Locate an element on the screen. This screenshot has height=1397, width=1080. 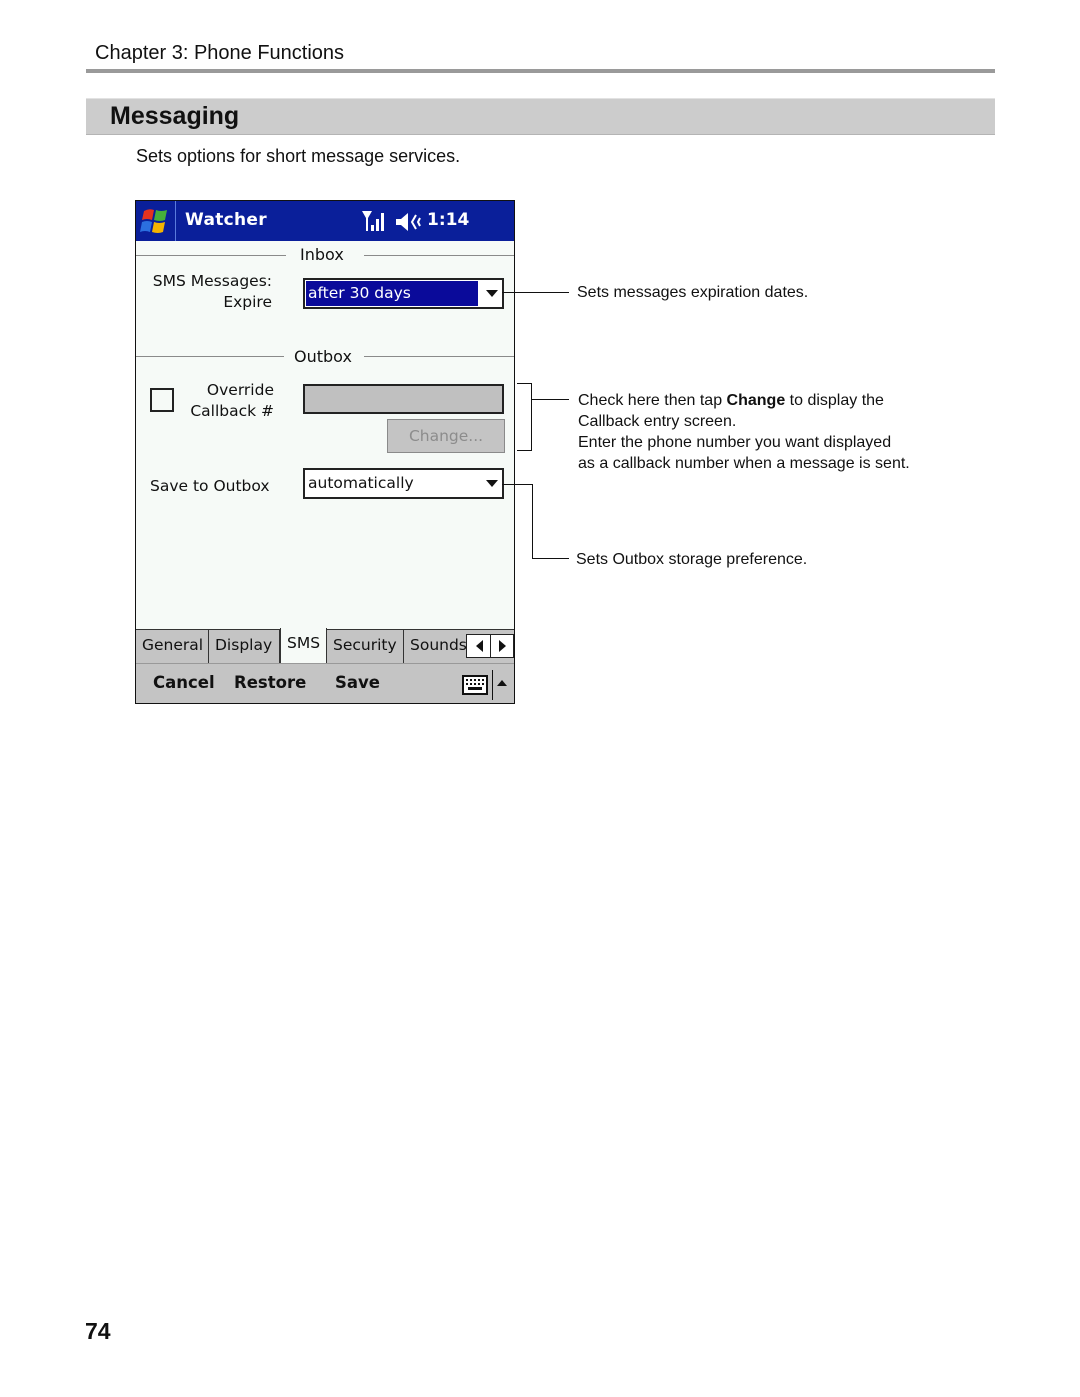
restore-button: Restore is located at coordinates (270, 682).